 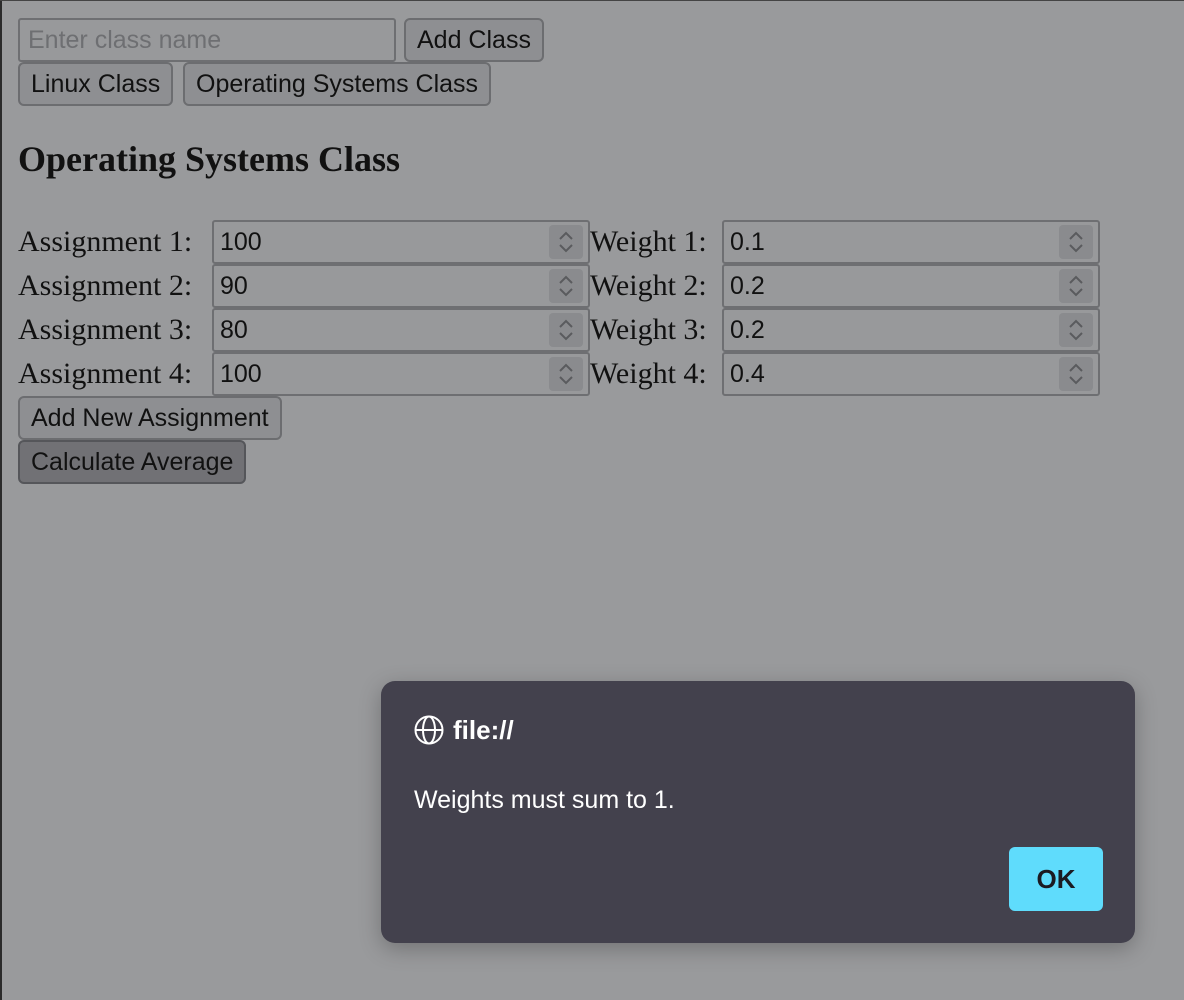 I want to click on weight-label: Weight 2:, so click(x=648, y=285).